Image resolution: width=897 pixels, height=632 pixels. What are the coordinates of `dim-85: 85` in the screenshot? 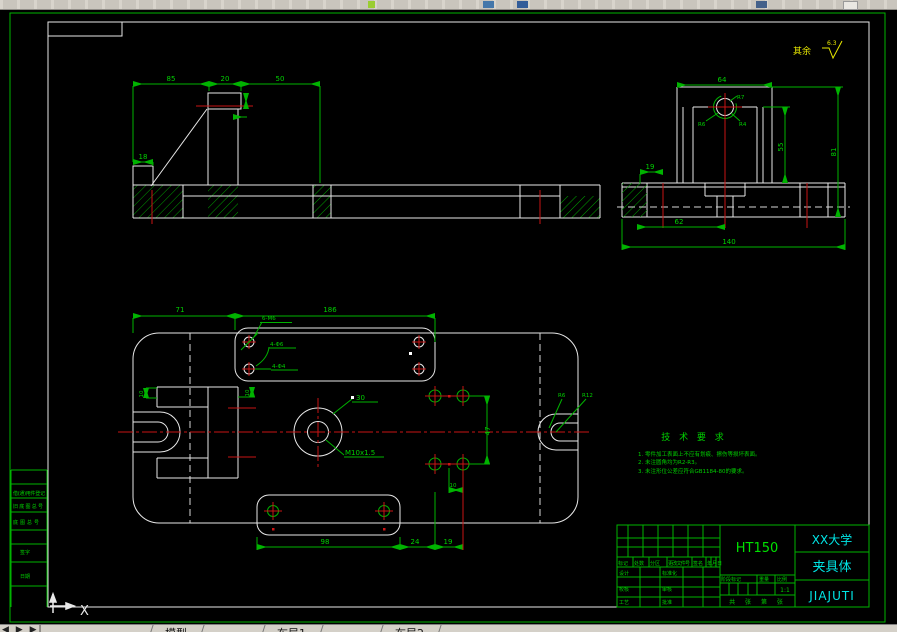 It's located at (171, 79).